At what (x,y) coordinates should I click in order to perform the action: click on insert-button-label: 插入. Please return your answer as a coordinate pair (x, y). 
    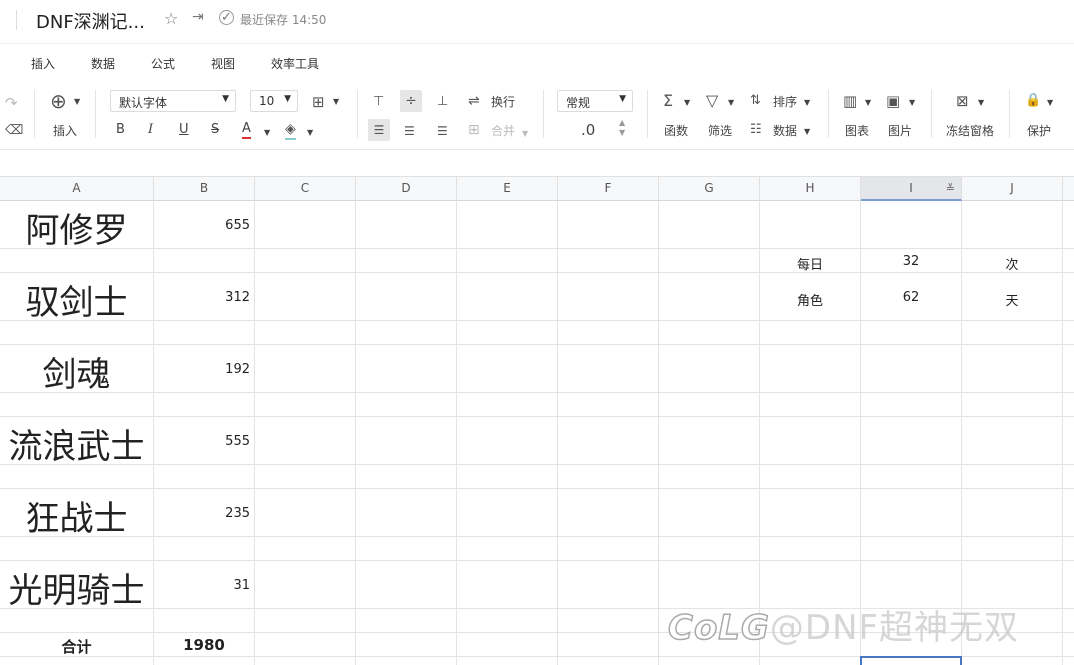
    Looking at the image, I should click on (65, 131).